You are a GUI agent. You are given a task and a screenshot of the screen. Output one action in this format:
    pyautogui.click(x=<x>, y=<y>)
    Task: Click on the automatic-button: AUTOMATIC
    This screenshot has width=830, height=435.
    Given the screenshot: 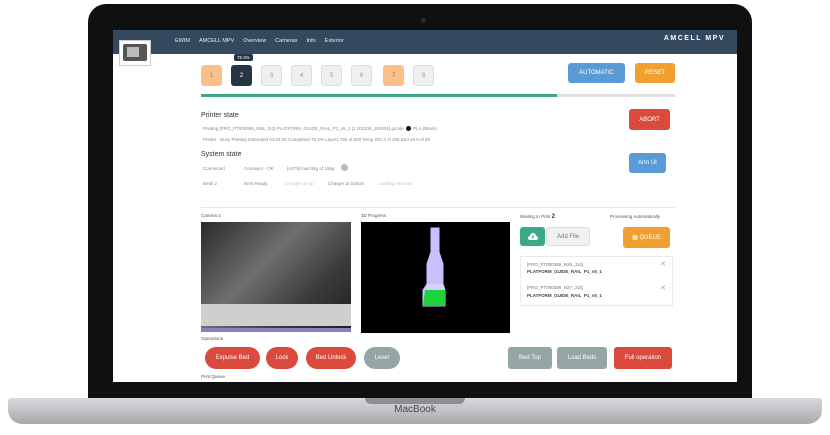 What is the action you would take?
    pyautogui.click(x=596, y=73)
    